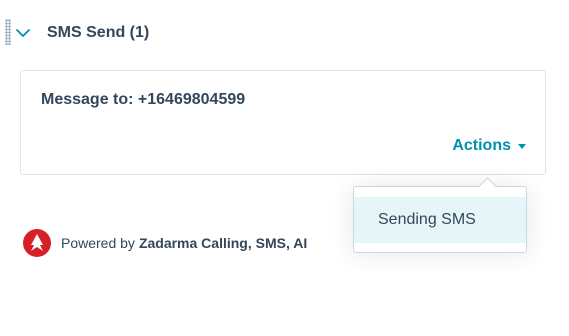 The width and height of the screenshot is (569, 336). What do you see at coordinates (98, 243) in the screenshot?
I see `powered-by-label: Powered by` at bounding box center [98, 243].